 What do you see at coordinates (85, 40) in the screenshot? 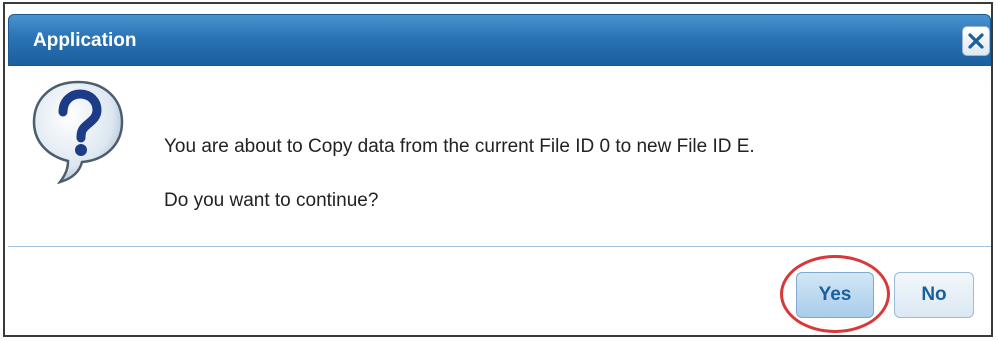
I see `dialog-title: Application` at bounding box center [85, 40].